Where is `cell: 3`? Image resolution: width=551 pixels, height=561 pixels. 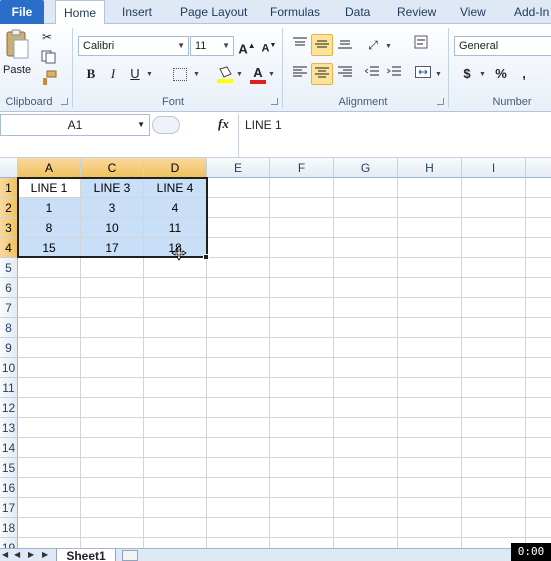 cell: 3 is located at coordinates (112, 208).